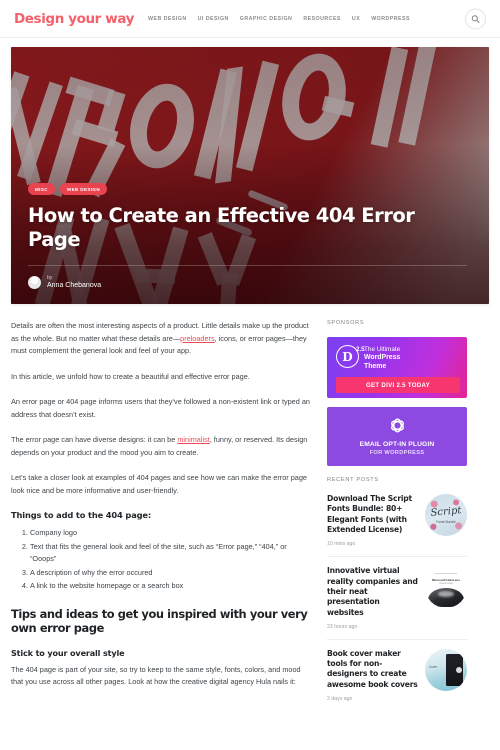 The image size is (500, 750). What do you see at coordinates (375, 367) in the screenshot?
I see `divi-line-3: Theme` at bounding box center [375, 367].